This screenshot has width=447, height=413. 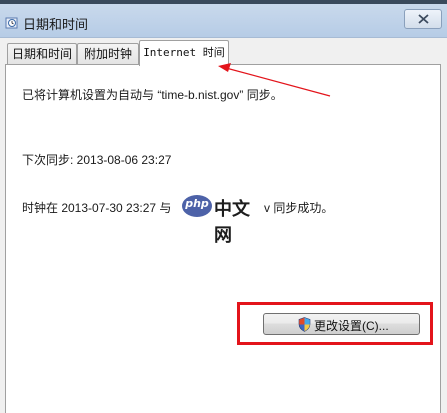 I want to click on last-sync-prefix-text: 时钟在 2013-07-30 23:27 与, so click(x=97, y=208).